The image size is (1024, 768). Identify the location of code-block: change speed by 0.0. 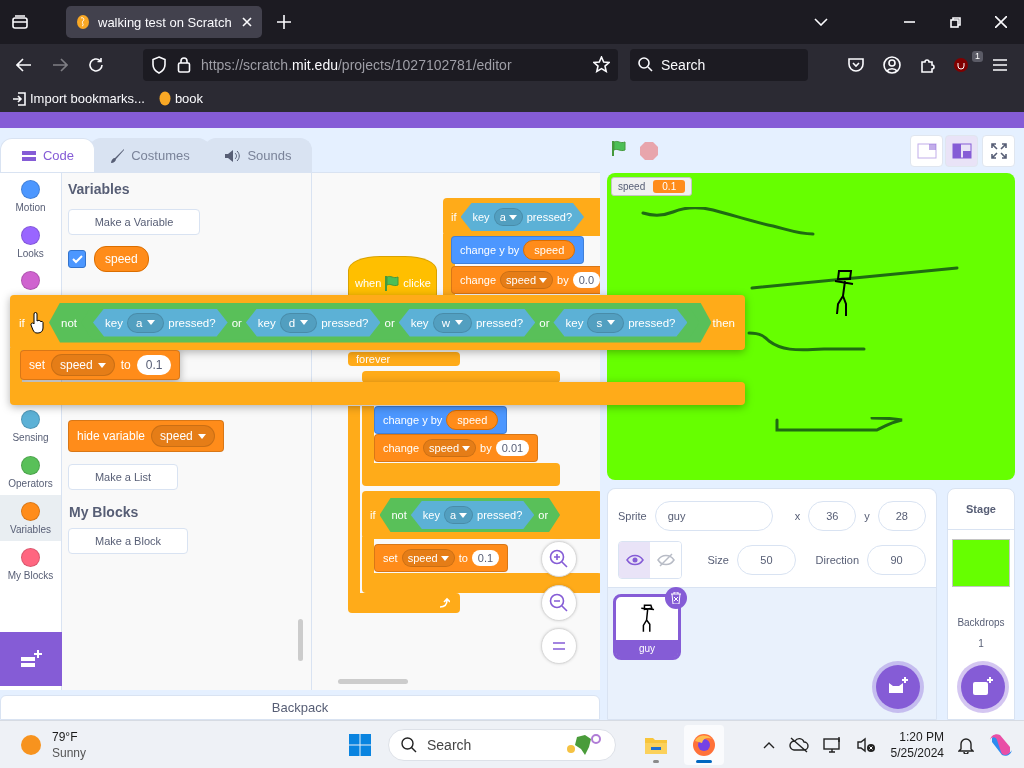
(525, 280).